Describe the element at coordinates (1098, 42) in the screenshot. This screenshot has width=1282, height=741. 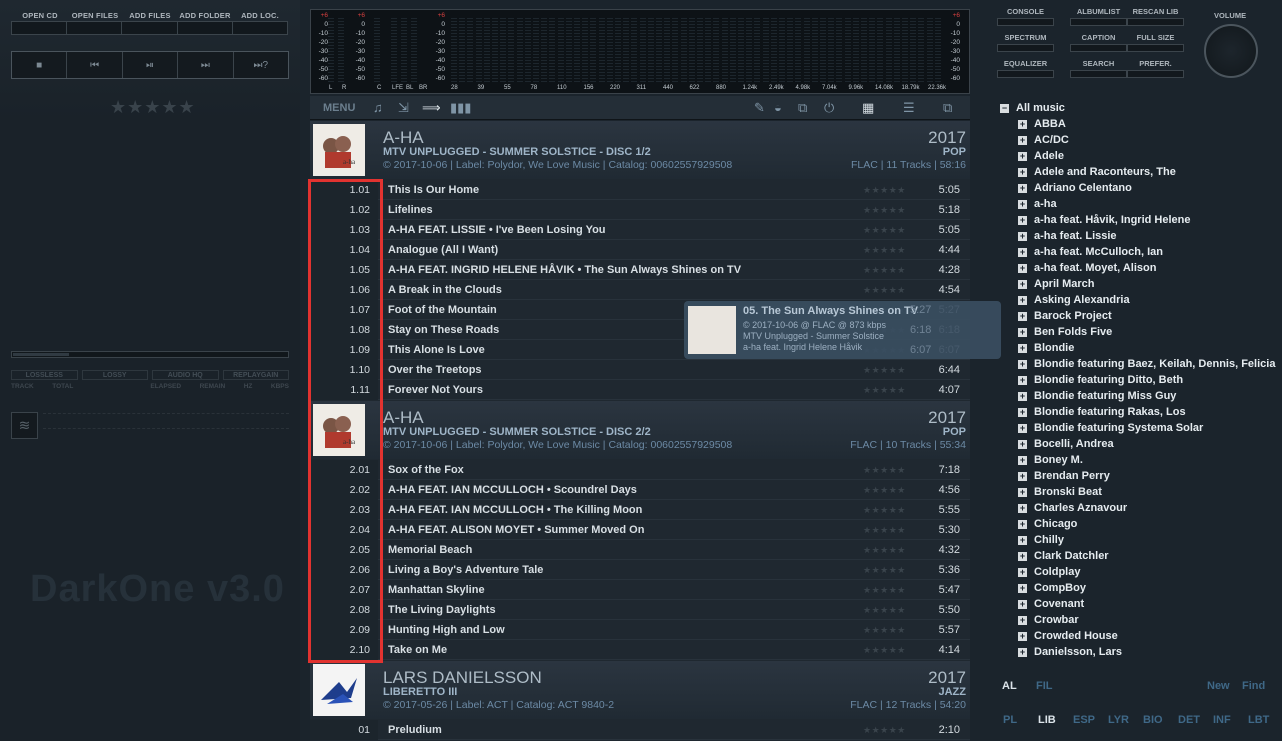
I see `caption-button: CAPTION` at that location.